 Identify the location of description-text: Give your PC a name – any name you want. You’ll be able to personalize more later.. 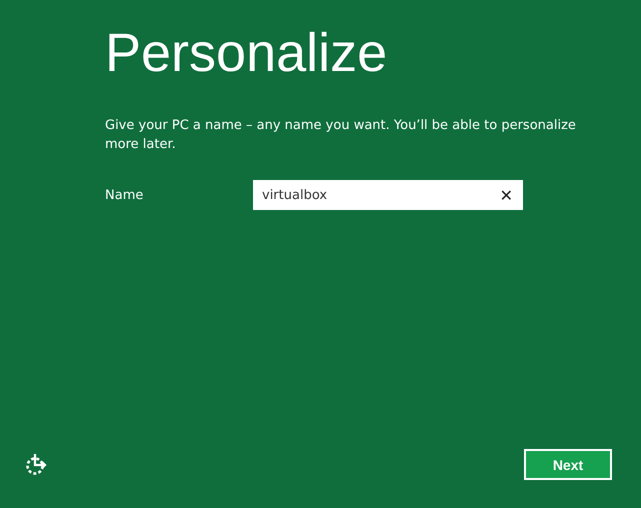
(341, 135).